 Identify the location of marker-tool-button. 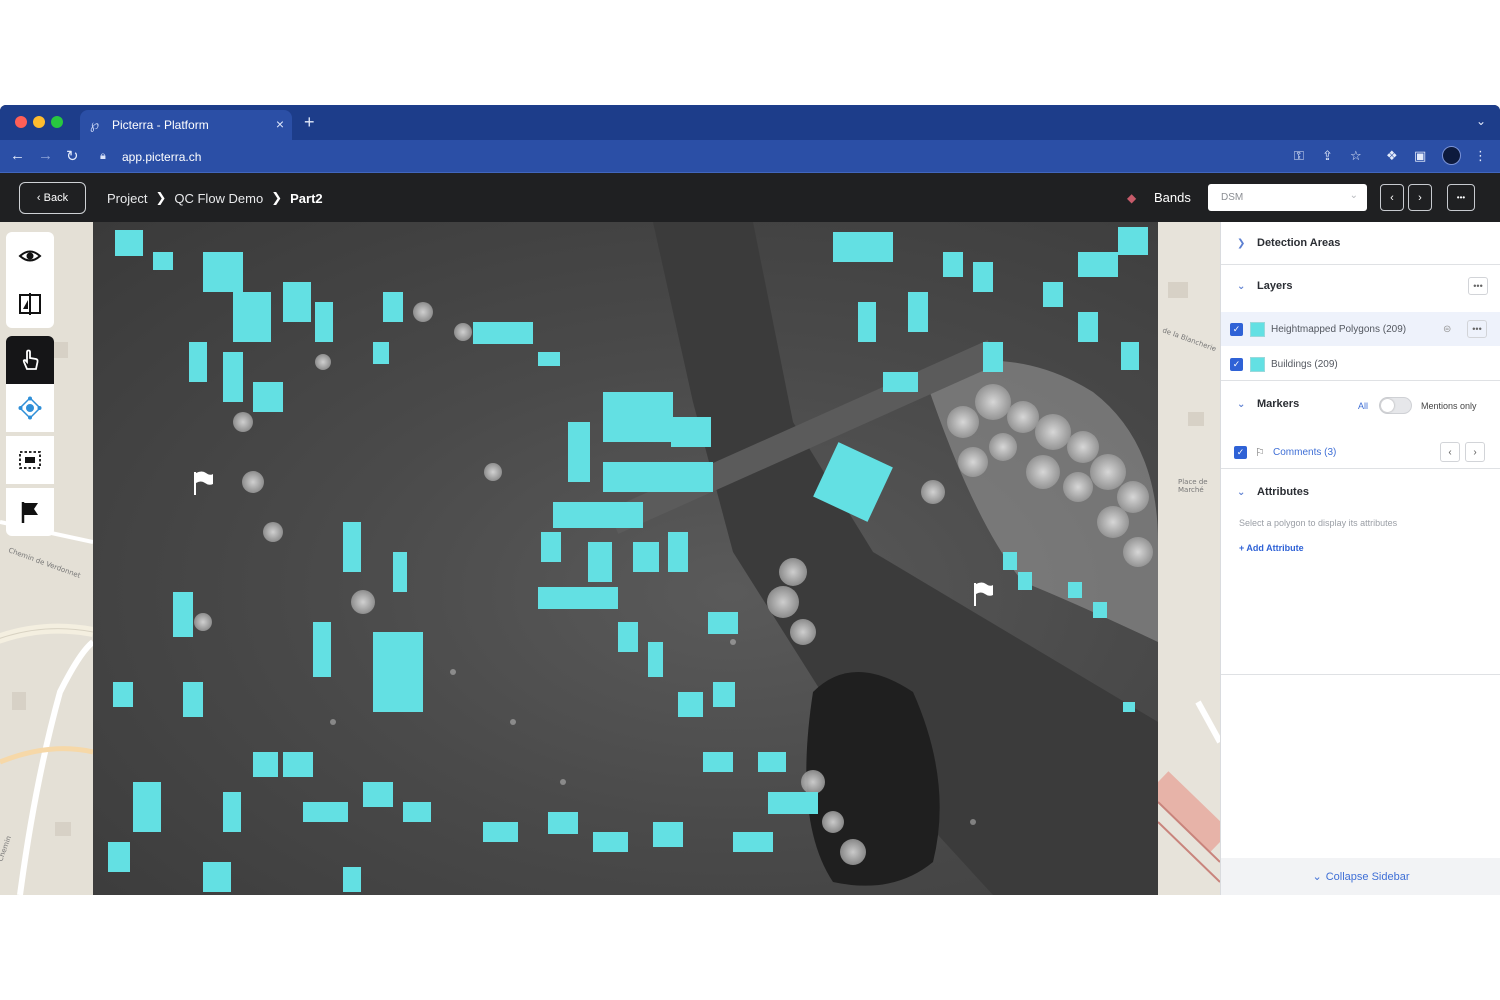
(30, 512).